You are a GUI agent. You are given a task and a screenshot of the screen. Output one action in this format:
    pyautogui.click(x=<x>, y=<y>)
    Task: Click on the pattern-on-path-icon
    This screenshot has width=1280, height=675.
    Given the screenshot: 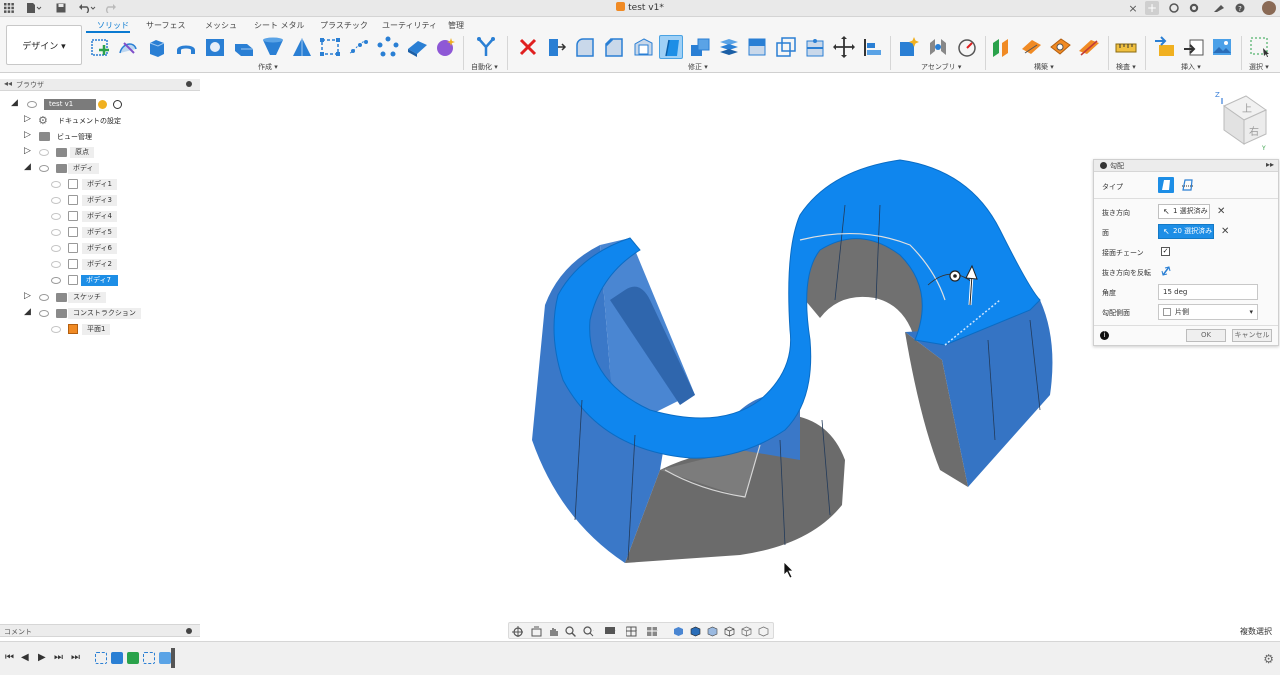 What is the action you would take?
    pyautogui.click(x=359, y=47)
    